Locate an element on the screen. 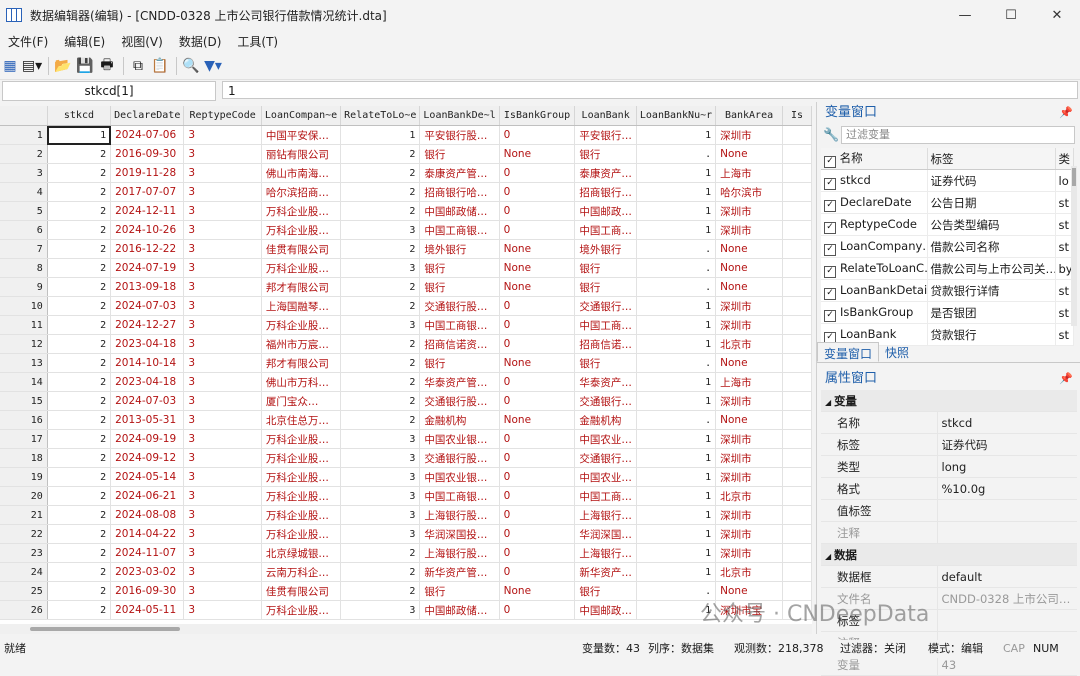  table-cell: 2016-12-22 is located at coordinates (147, 249).